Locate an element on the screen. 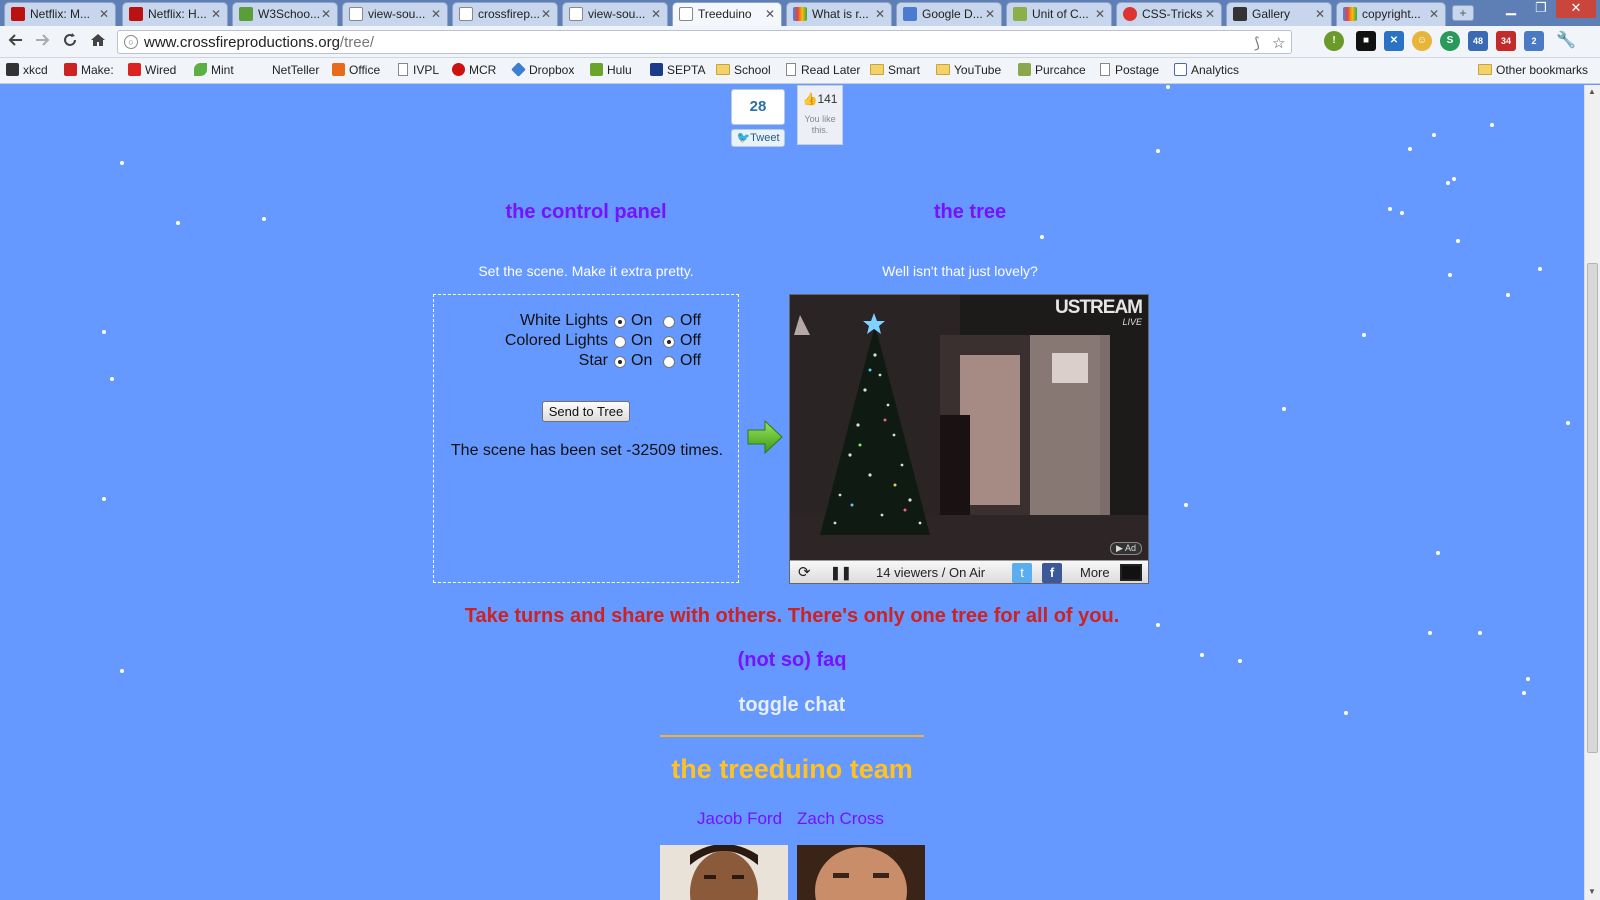  bookmark-xkcd: xkcd is located at coordinates (27, 70).